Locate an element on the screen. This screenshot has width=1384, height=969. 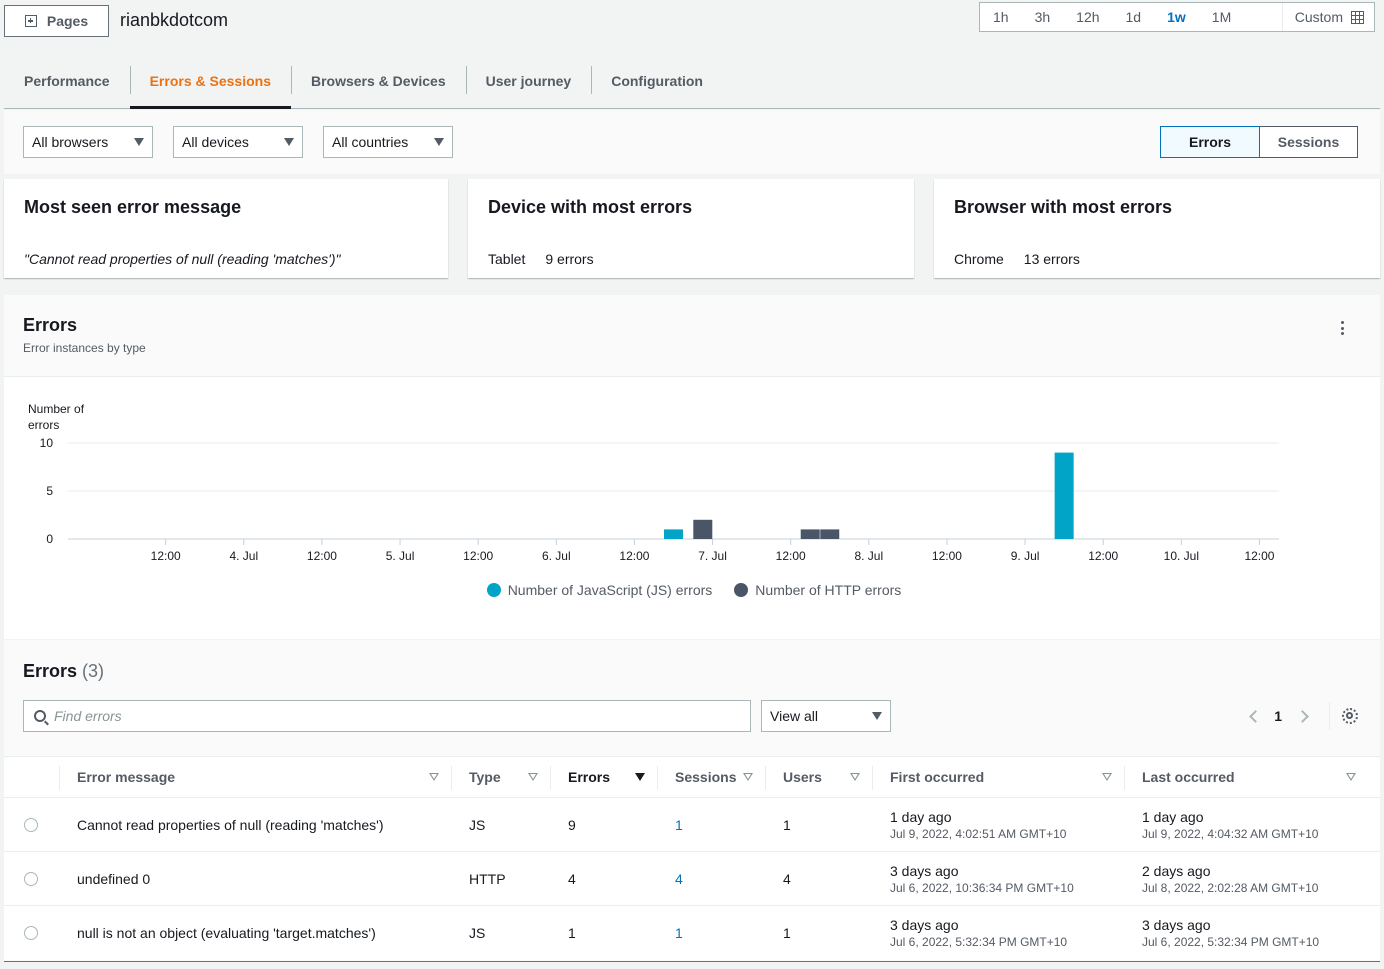
time-range-custom: Custom is located at coordinates (1327, 17).